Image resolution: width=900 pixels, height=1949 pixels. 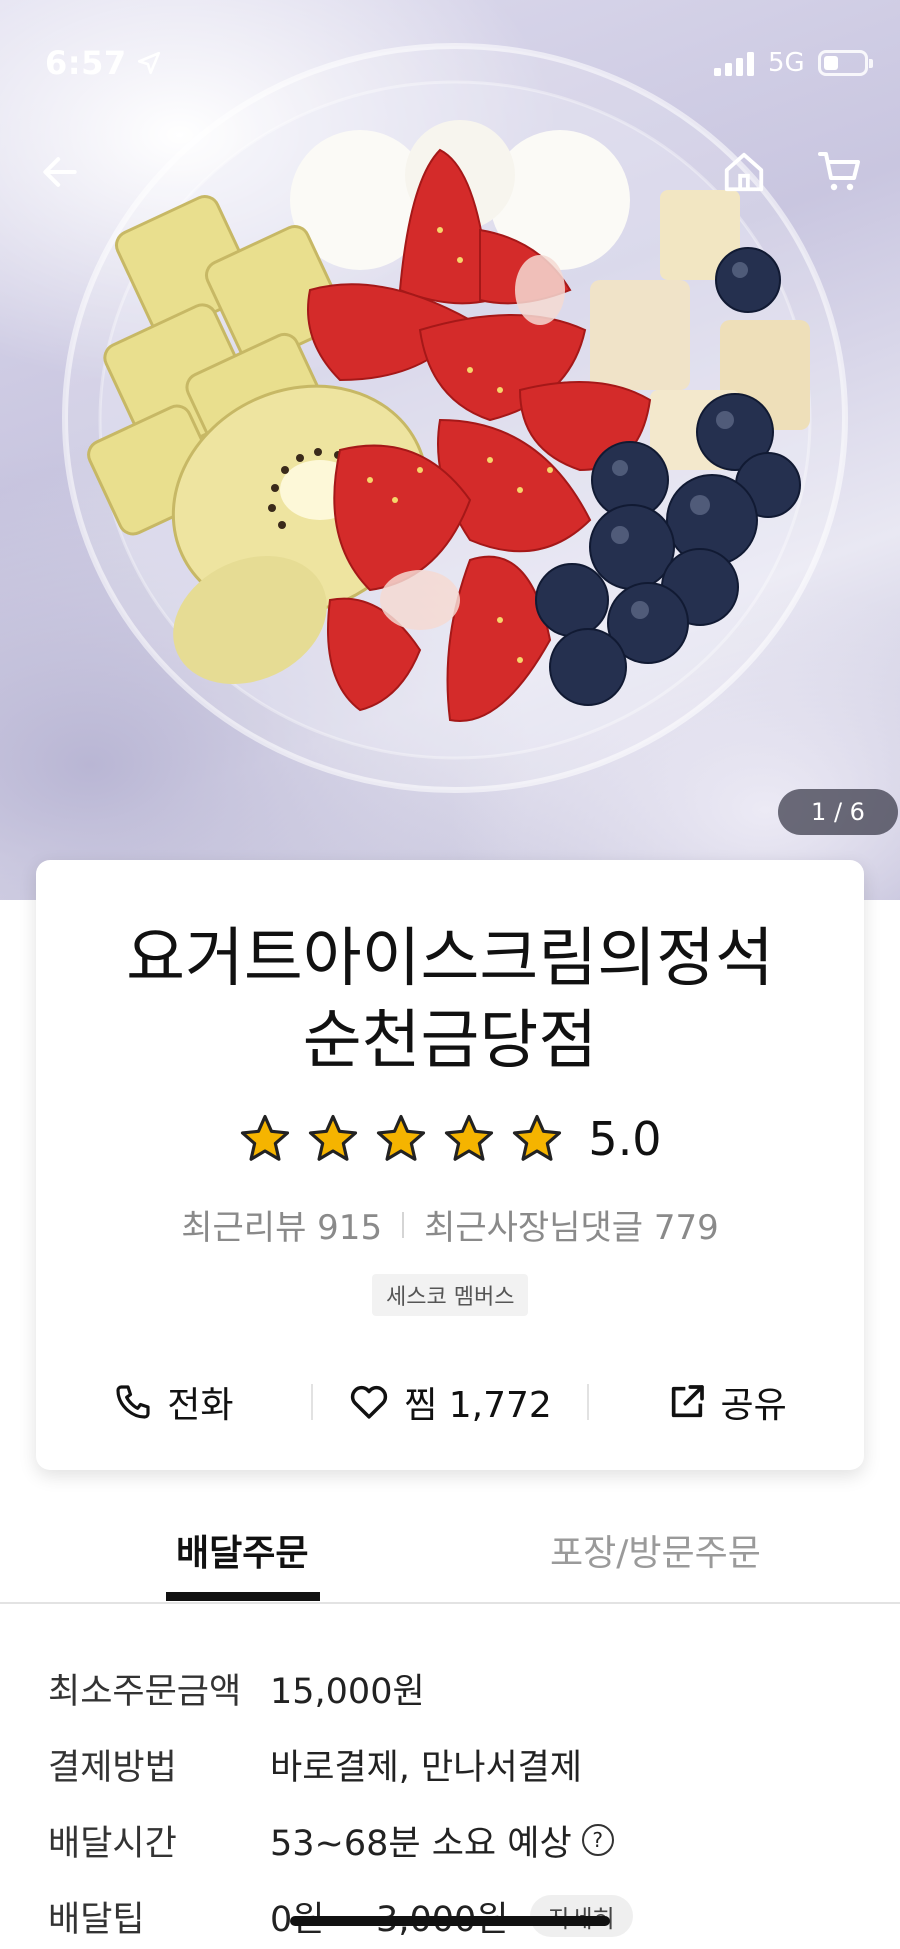 I want to click on home-icon, so click(x=744, y=172).